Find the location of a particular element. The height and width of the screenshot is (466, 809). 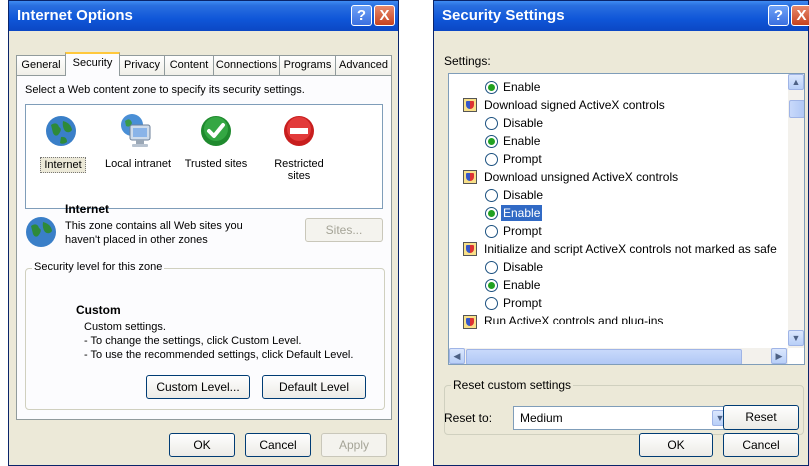

tab-advanced: Advanced is located at coordinates (363, 65).